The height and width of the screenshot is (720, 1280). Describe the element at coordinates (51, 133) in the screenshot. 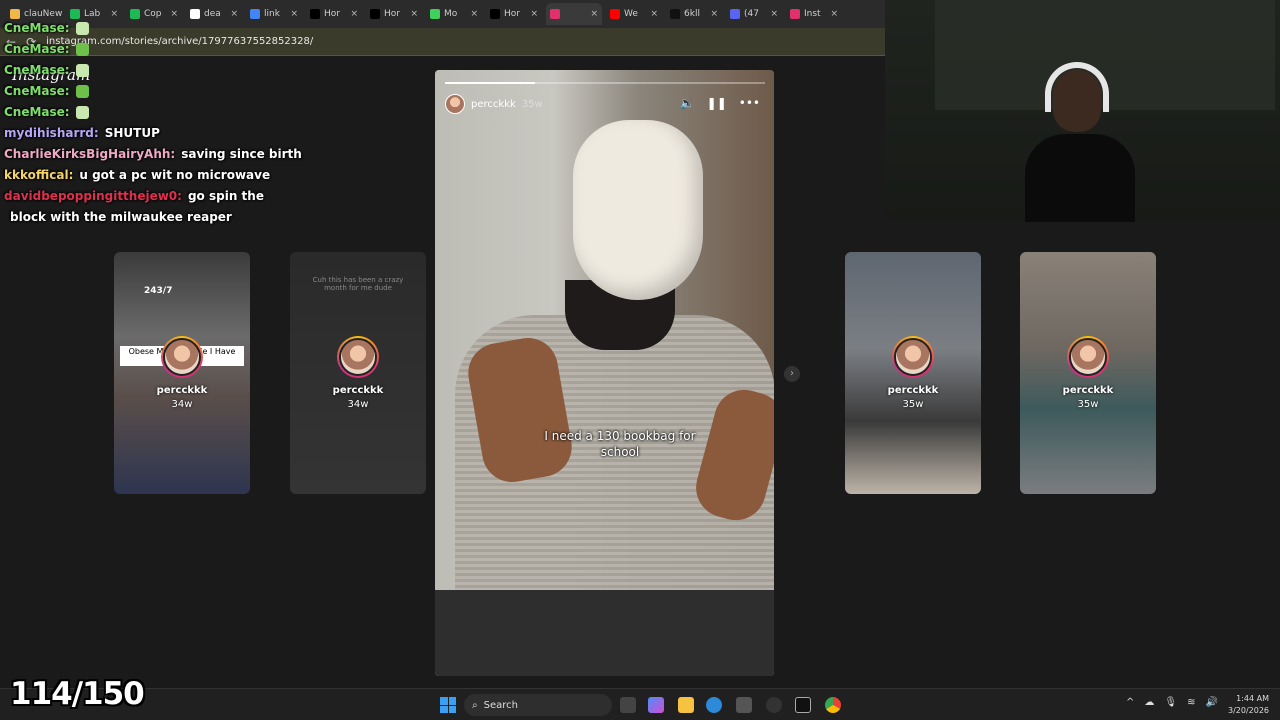

I see `chat-username: mydihisharrd:` at that location.